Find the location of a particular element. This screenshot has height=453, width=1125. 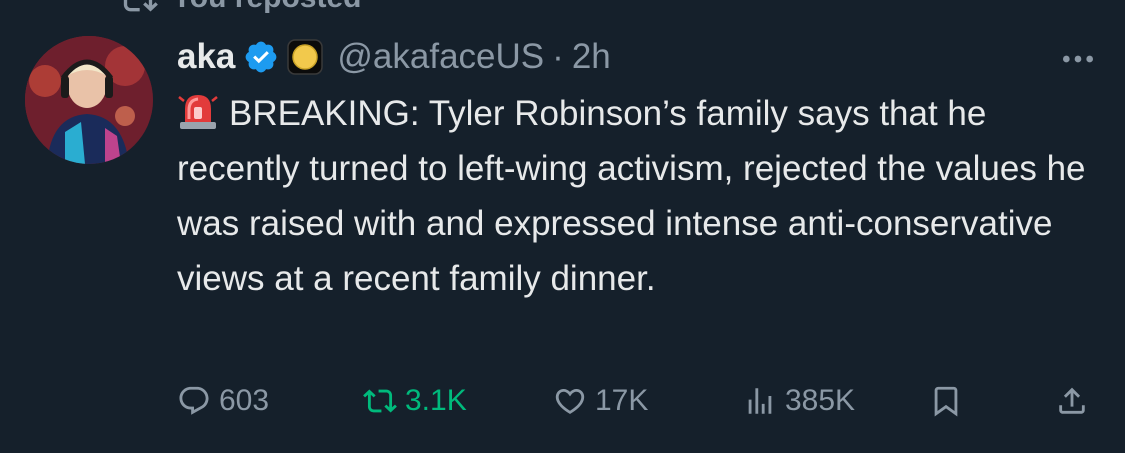

views-count: 385K is located at coordinates (820, 400).